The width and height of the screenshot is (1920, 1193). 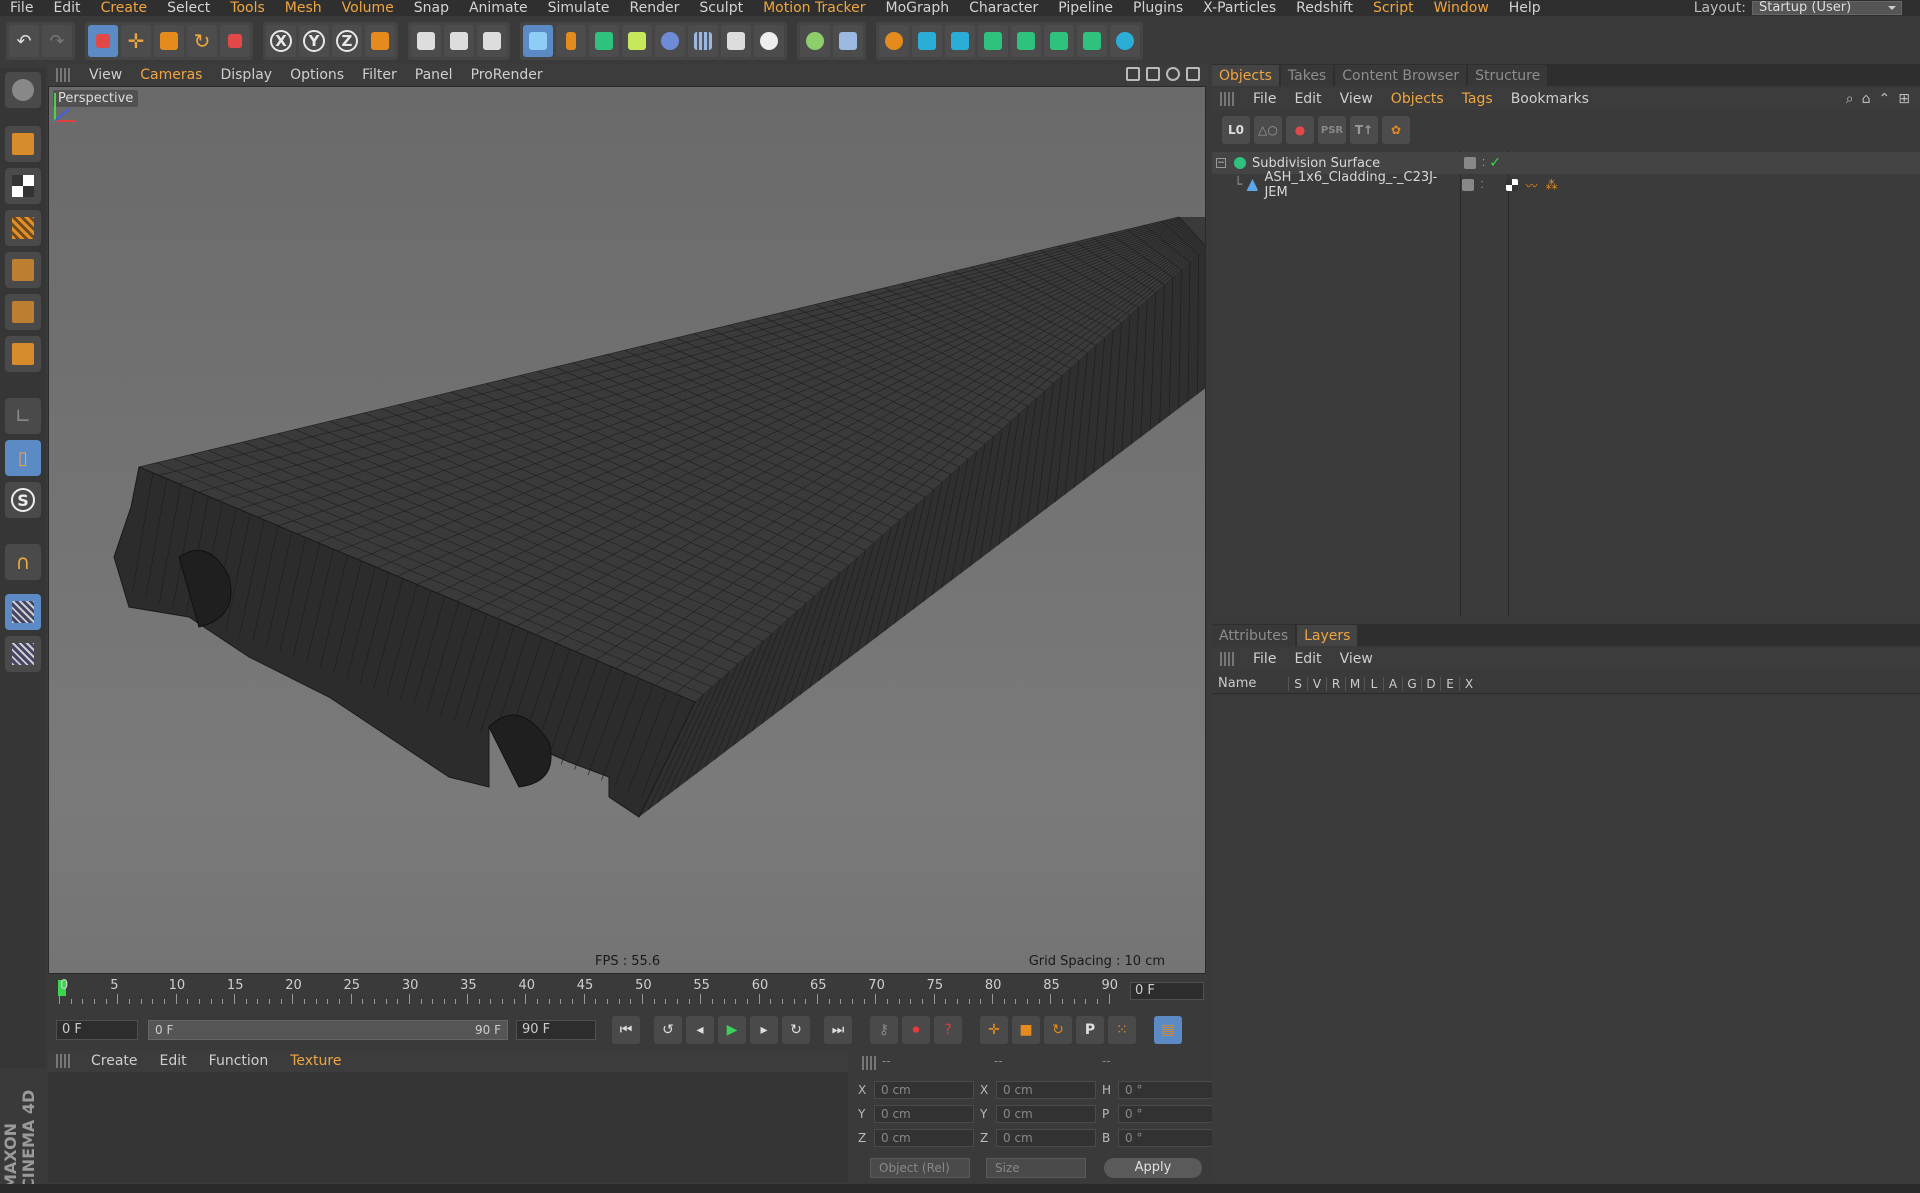 I want to click on polygons-mode-button, so click(x=23, y=354).